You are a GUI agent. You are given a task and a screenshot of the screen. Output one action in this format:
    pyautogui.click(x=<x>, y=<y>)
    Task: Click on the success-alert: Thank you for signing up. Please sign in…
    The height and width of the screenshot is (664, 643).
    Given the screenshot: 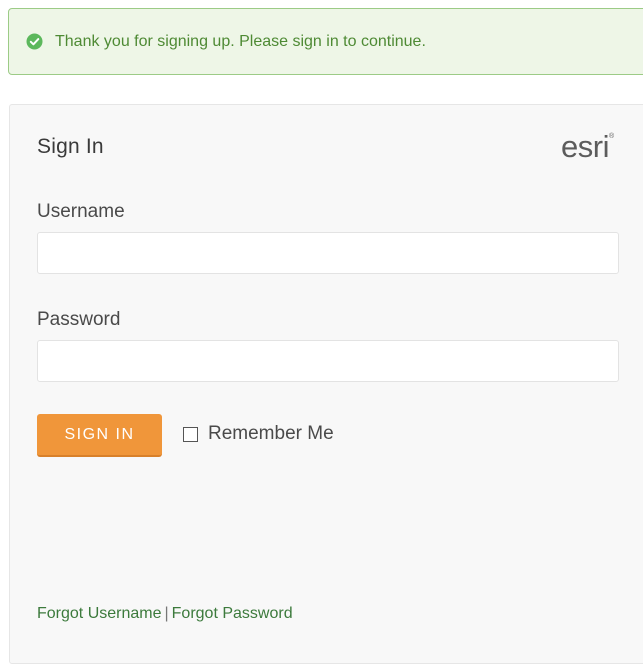 What is the action you would take?
    pyautogui.click(x=325, y=41)
    